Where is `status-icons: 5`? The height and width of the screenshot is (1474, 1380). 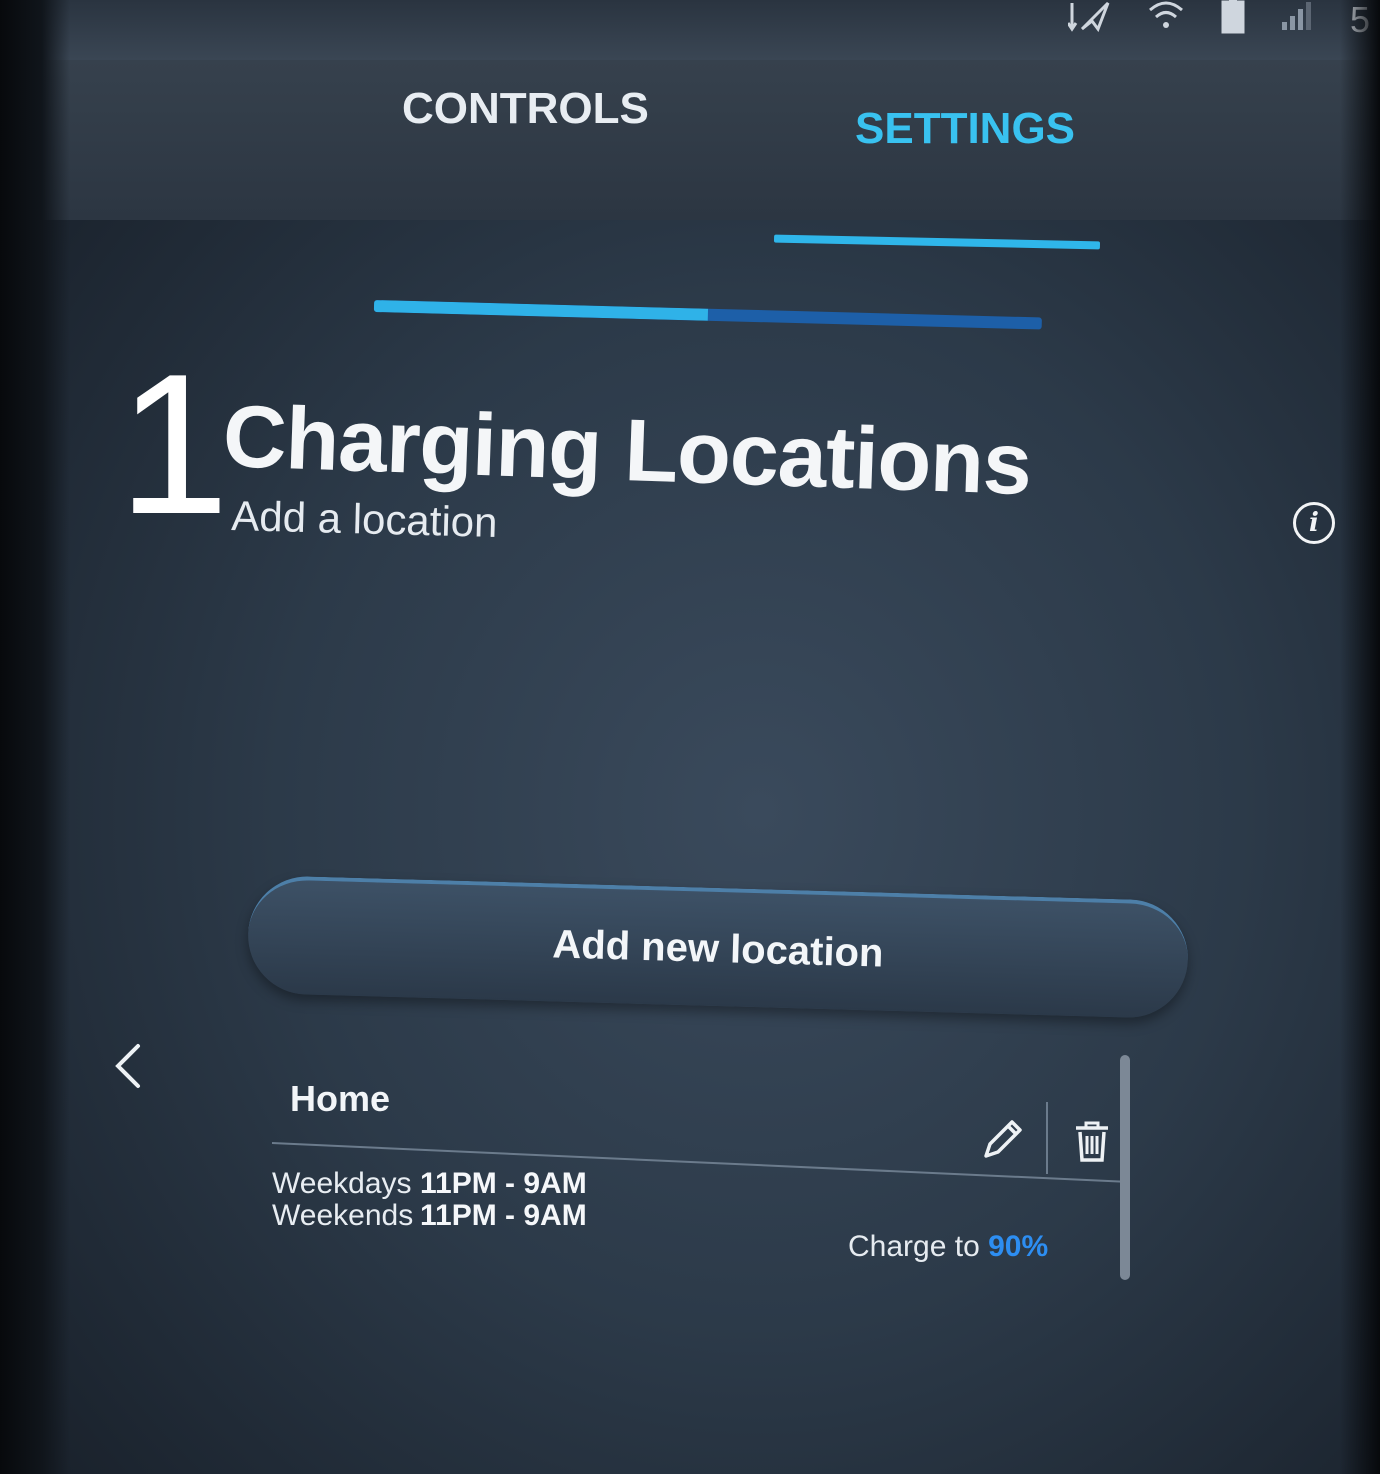
status-icons: 5 is located at coordinates (1218, 21).